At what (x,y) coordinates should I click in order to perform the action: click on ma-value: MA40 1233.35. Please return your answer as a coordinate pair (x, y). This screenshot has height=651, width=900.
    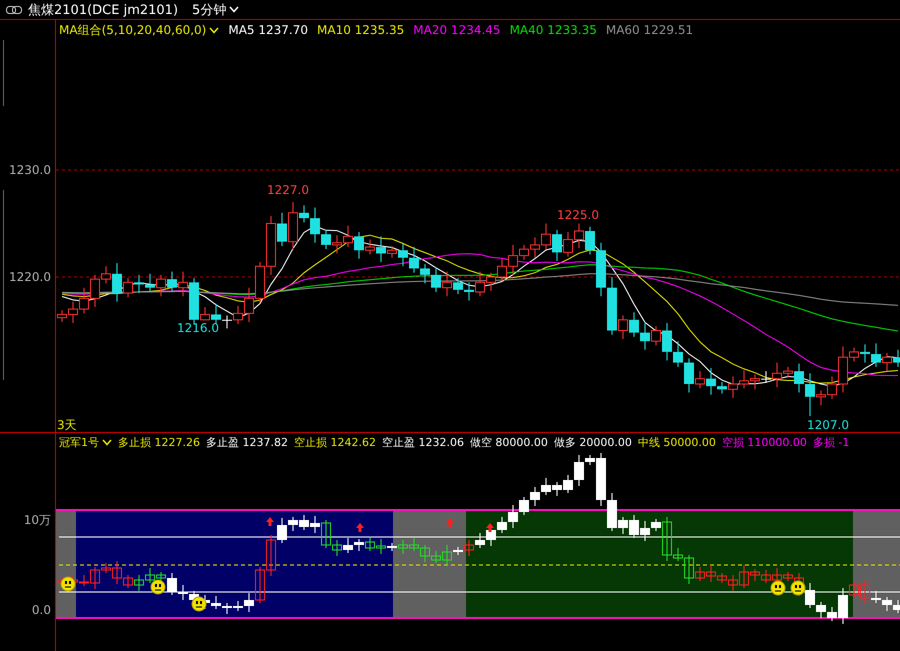
    Looking at the image, I should click on (553, 30).